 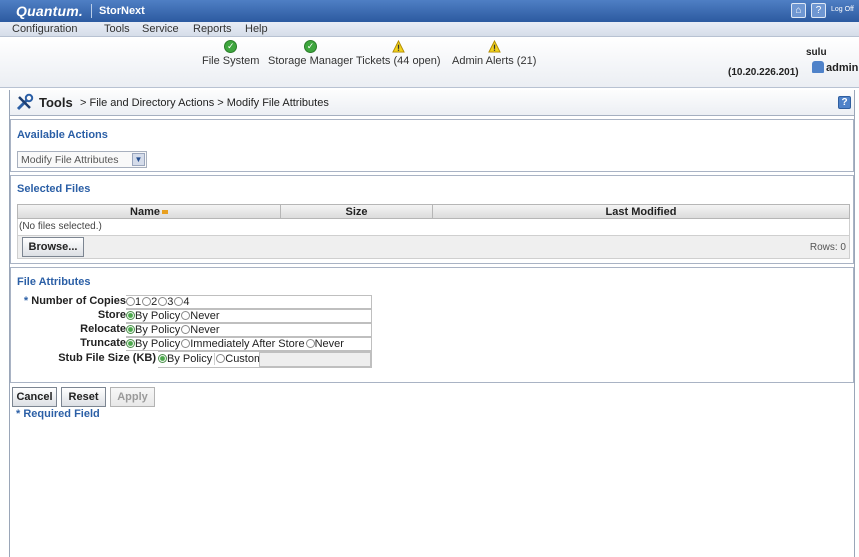 What do you see at coordinates (54, 282) in the screenshot?
I see `panel-title: File Attributes` at bounding box center [54, 282].